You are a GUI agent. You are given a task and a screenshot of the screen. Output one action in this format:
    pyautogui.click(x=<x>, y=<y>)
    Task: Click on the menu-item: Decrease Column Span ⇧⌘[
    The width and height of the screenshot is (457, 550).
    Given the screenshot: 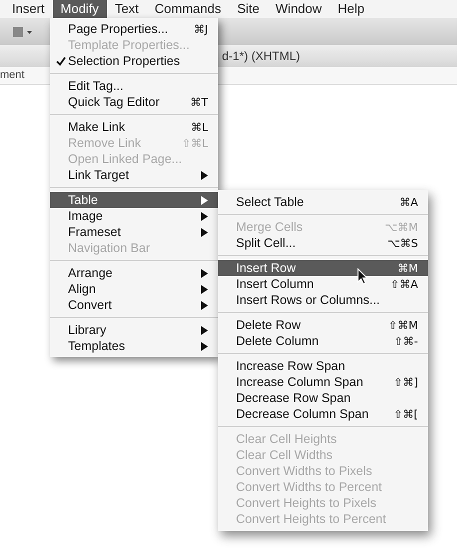 What is the action you would take?
    pyautogui.click(x=323, y=414)
    